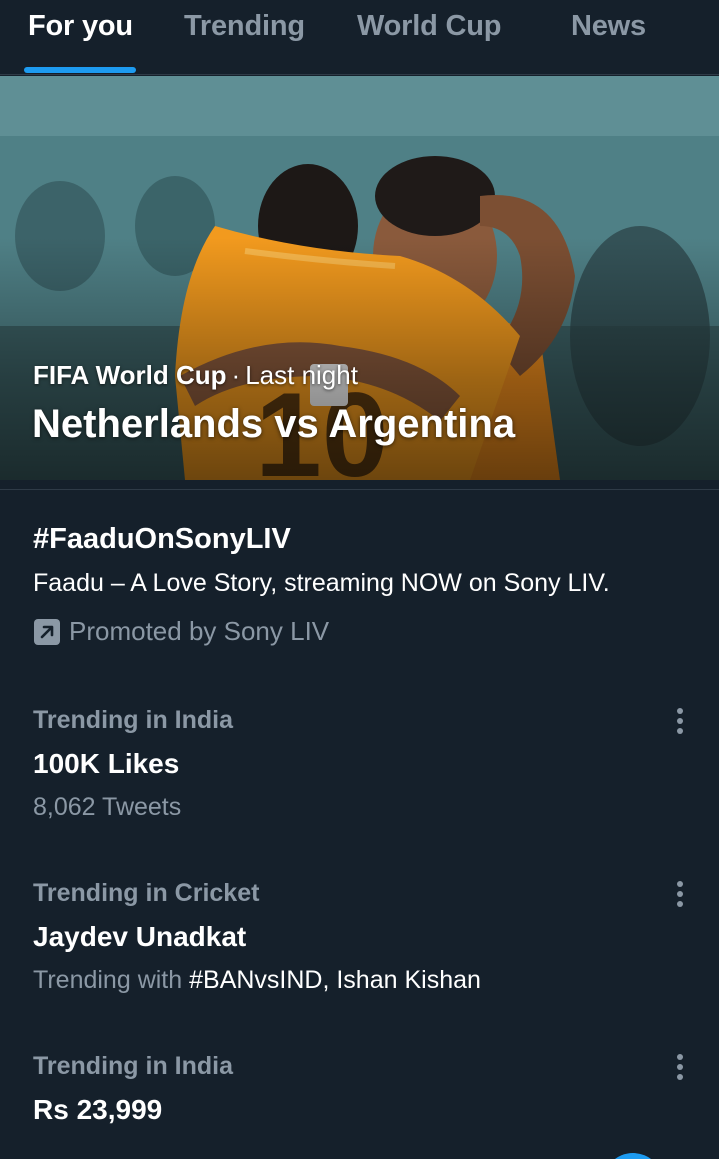  I want to click on trend-related-prefix: Trending with, so click(108, 980).